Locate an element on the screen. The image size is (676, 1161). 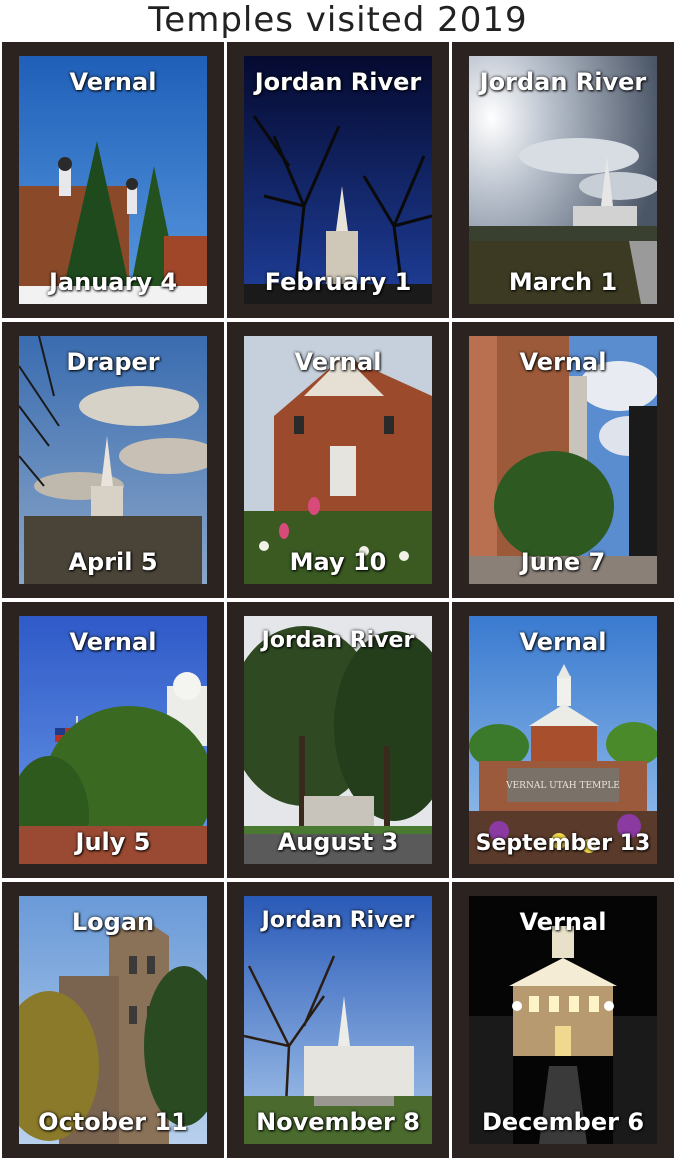
photo-tile-8: Jordan River August 3 is located at coordinates (338, 740).